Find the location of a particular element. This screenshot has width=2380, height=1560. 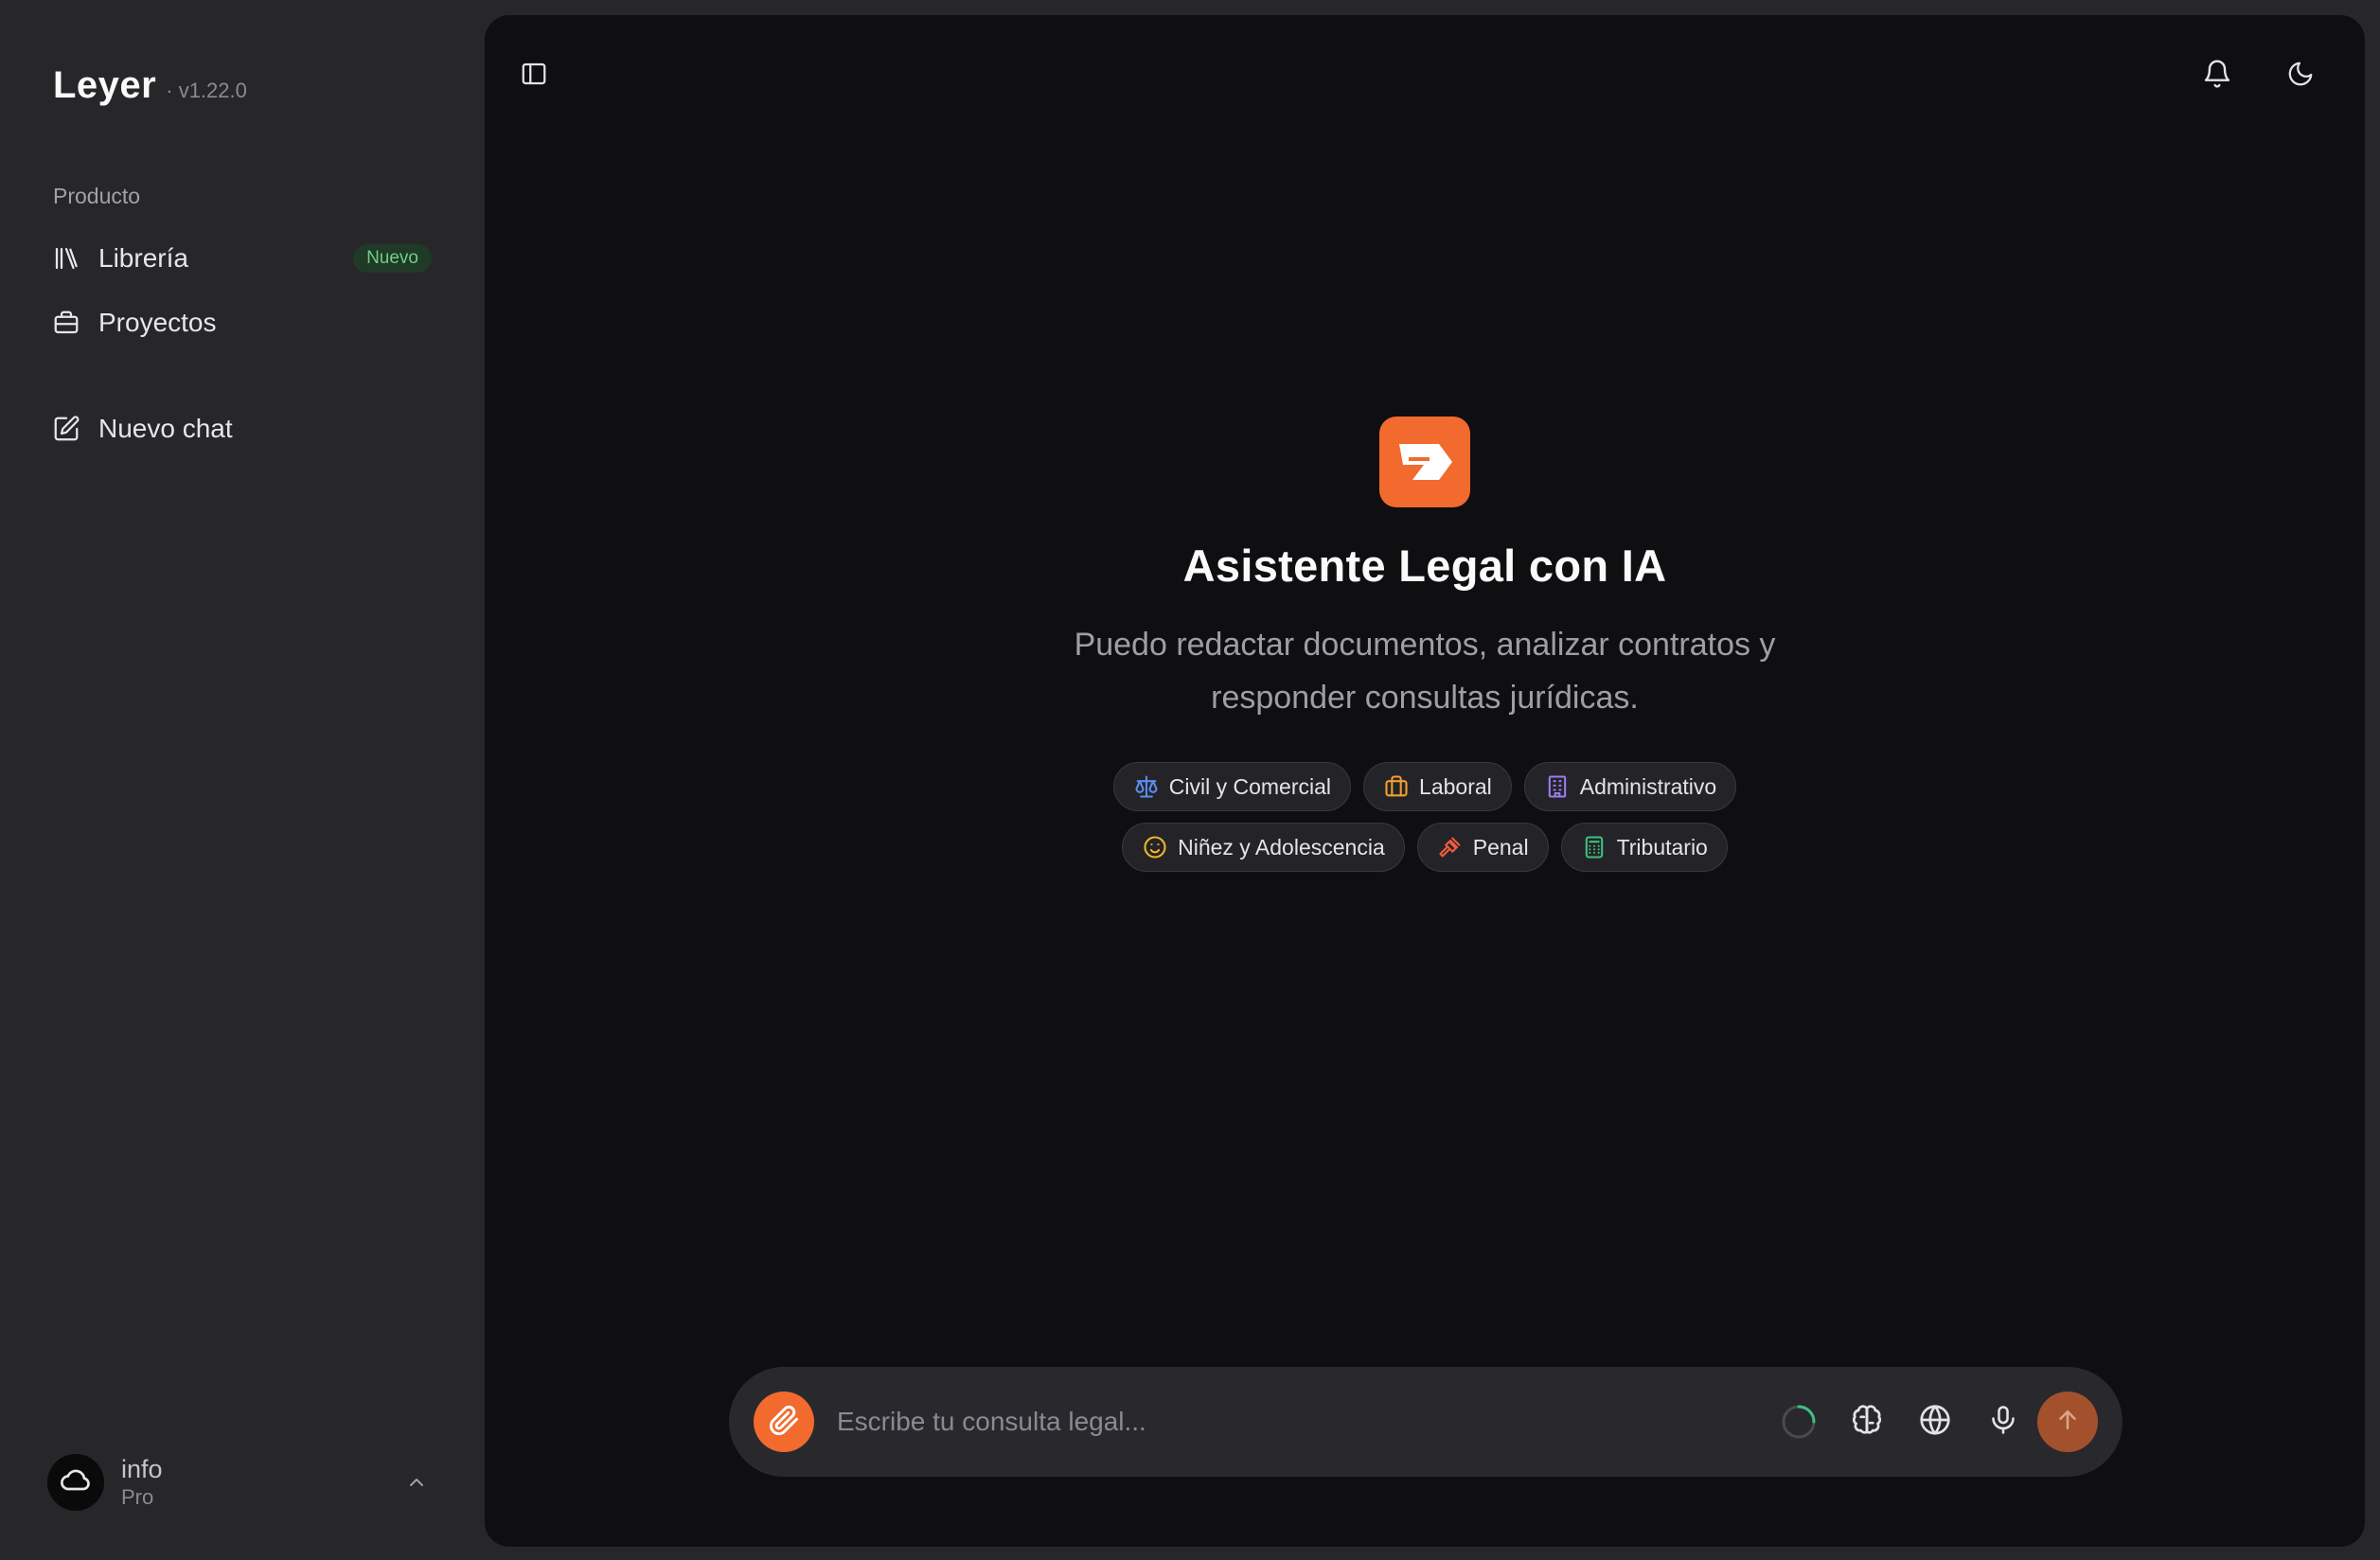

mic-icon is located at coordinates (2003, 1423).